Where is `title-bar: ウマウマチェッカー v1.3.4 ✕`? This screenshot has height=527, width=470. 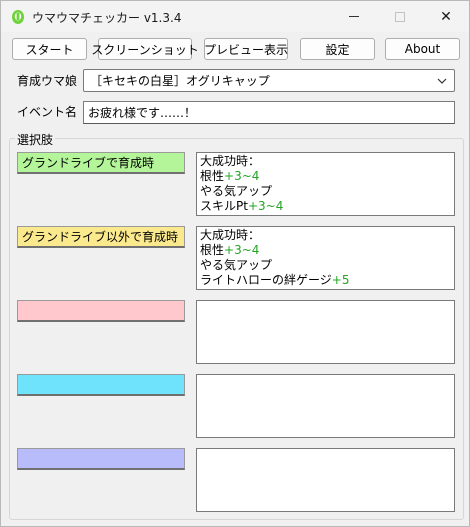 title-bar: ウマウマチェッカー v1.3.4 ✕ is located at coordinates (235, 16).